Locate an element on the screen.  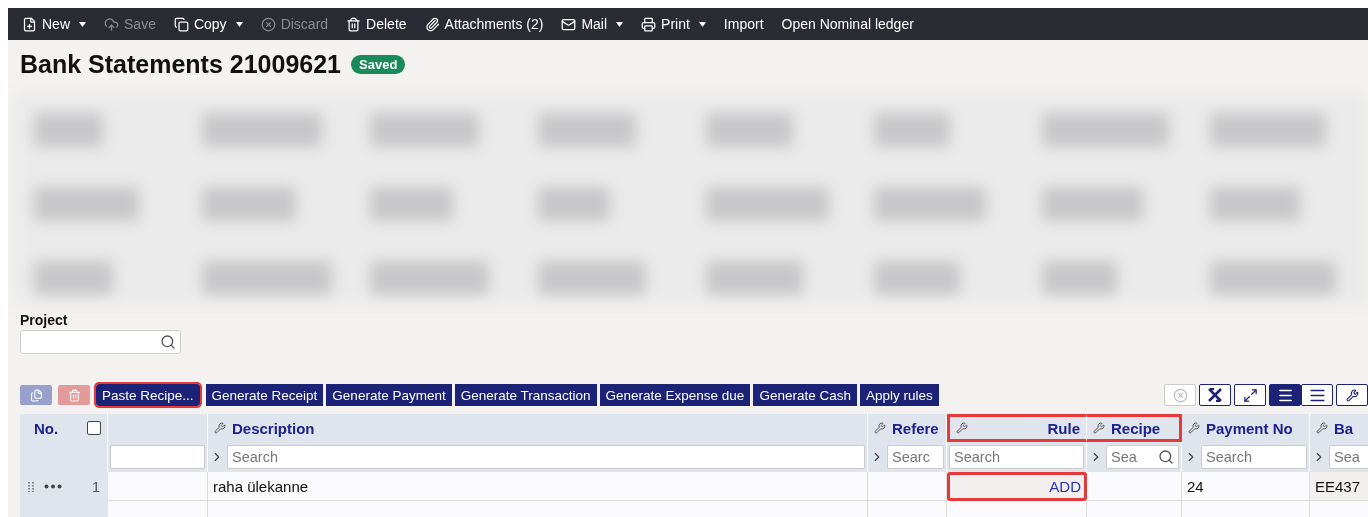
action-button: Apply rules is located at coordinates (899, 395).